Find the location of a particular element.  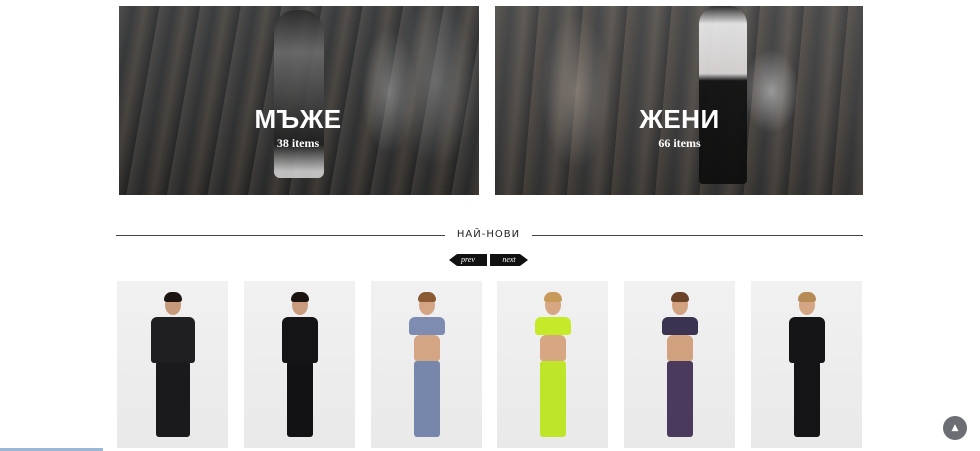

category-count-women: 66 items is located at coordinates (679, 143).